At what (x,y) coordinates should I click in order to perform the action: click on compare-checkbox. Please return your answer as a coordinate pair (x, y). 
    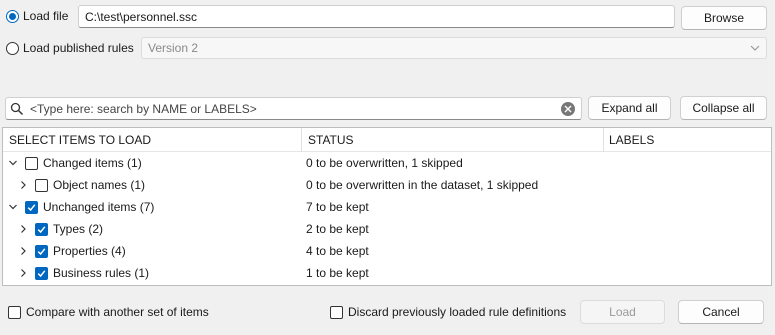
    Looking at the image, I should click on (14, 312).